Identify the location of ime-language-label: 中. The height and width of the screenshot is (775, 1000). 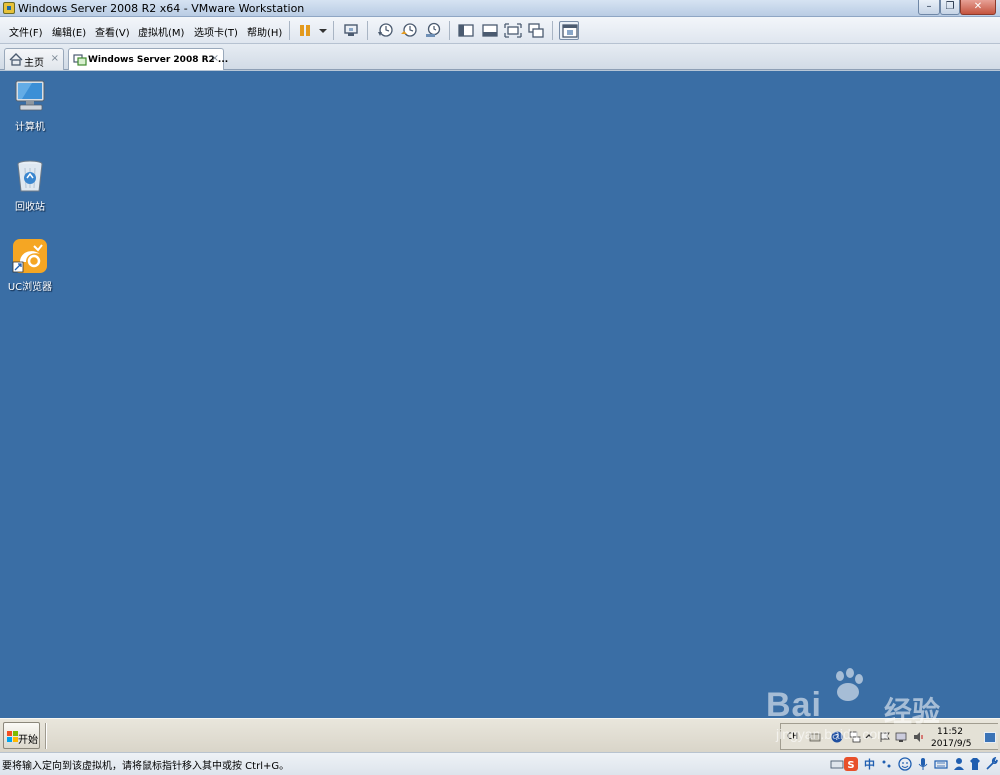
(869, 764).